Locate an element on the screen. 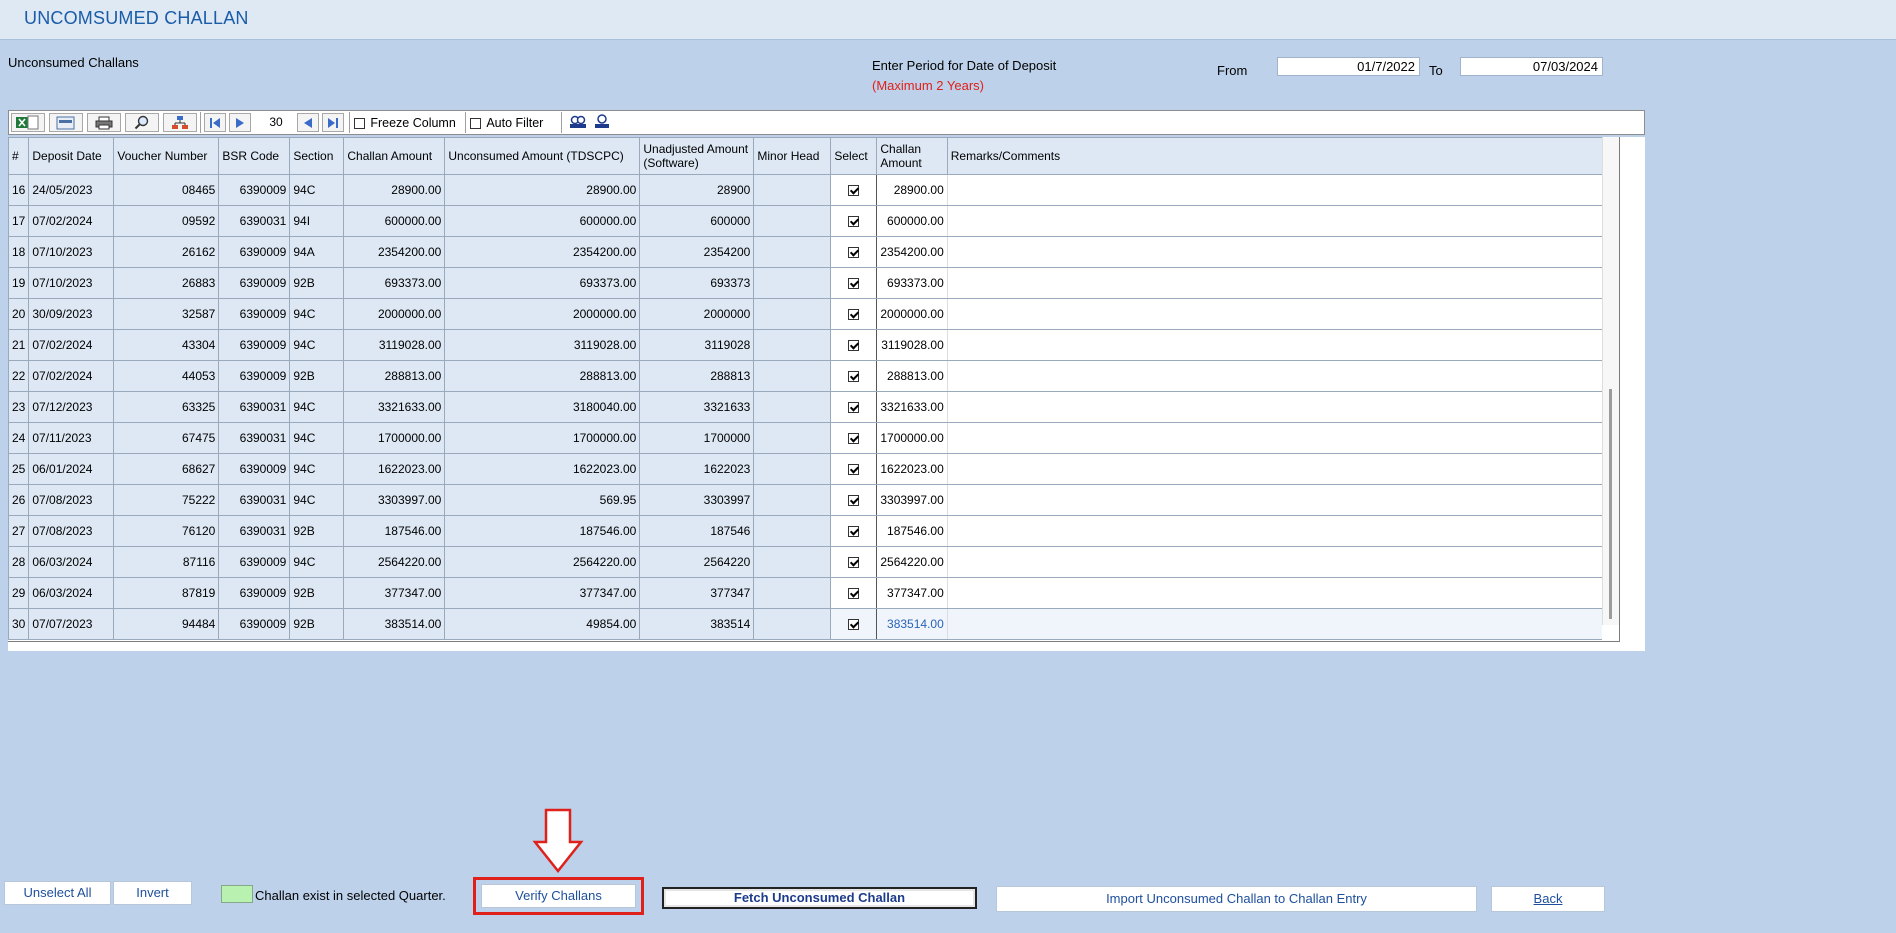 This screenshot has width=1896, height=933. cell-challan-amount: 2564220.00 is located at coordinates (912, 562).